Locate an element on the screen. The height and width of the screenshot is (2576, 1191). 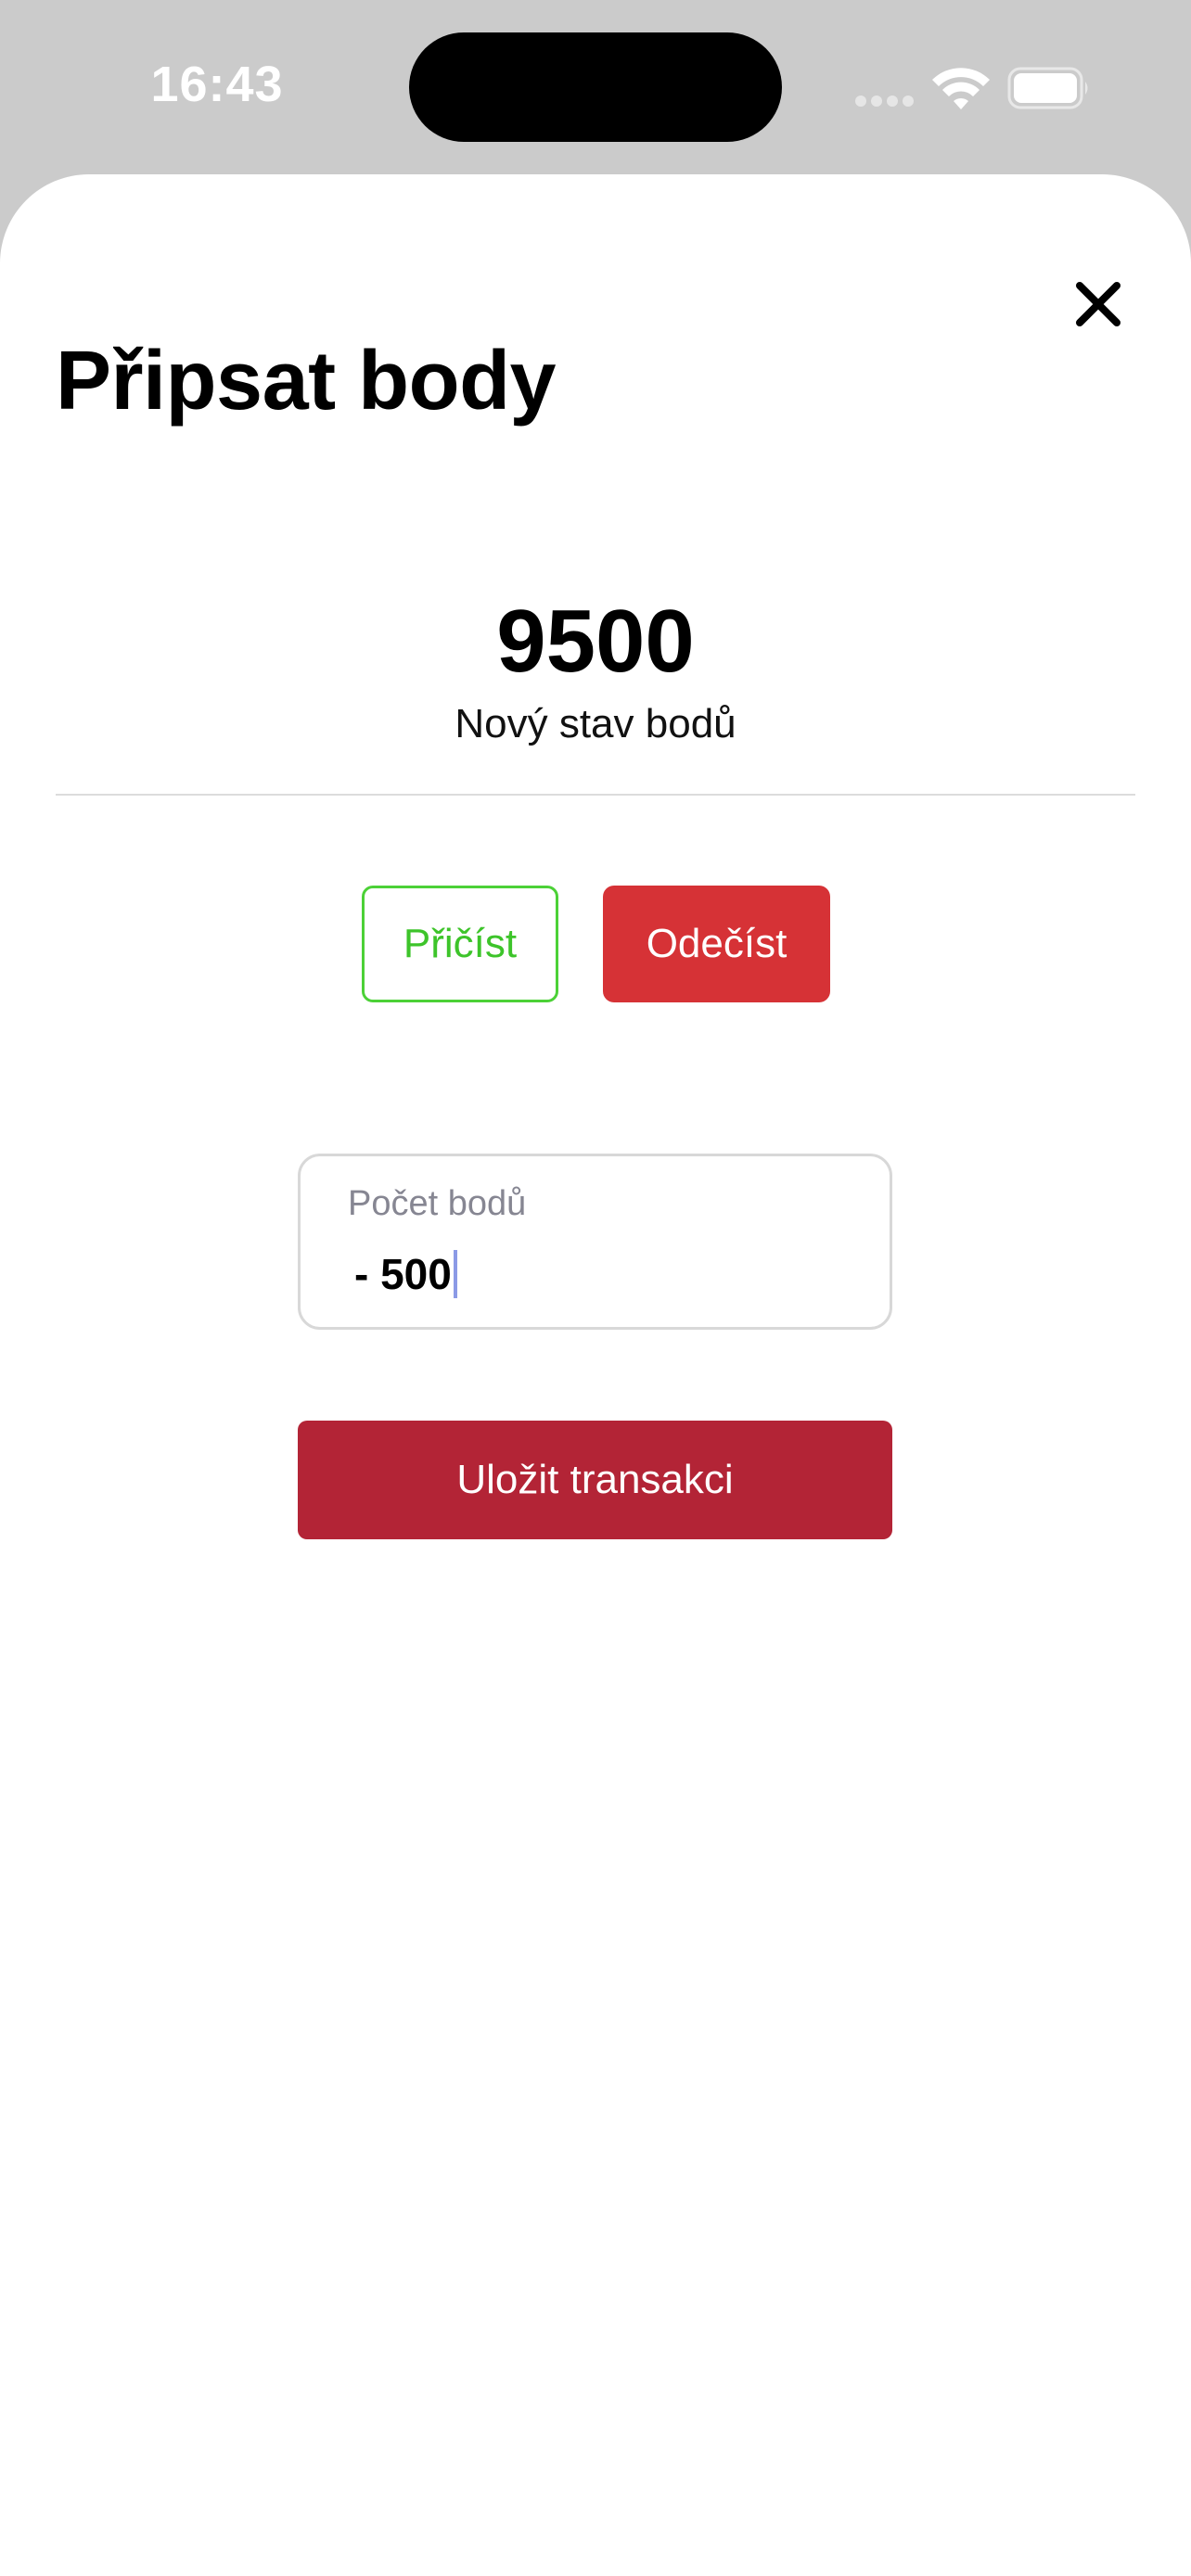
cellular-signal-icon is located at coordinates (885, 102).